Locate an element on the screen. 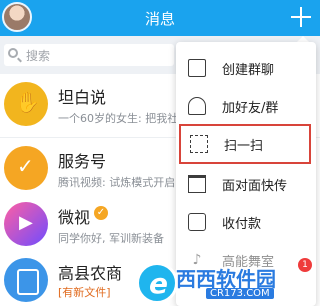  plus-button is located at coordinates (301, 17).